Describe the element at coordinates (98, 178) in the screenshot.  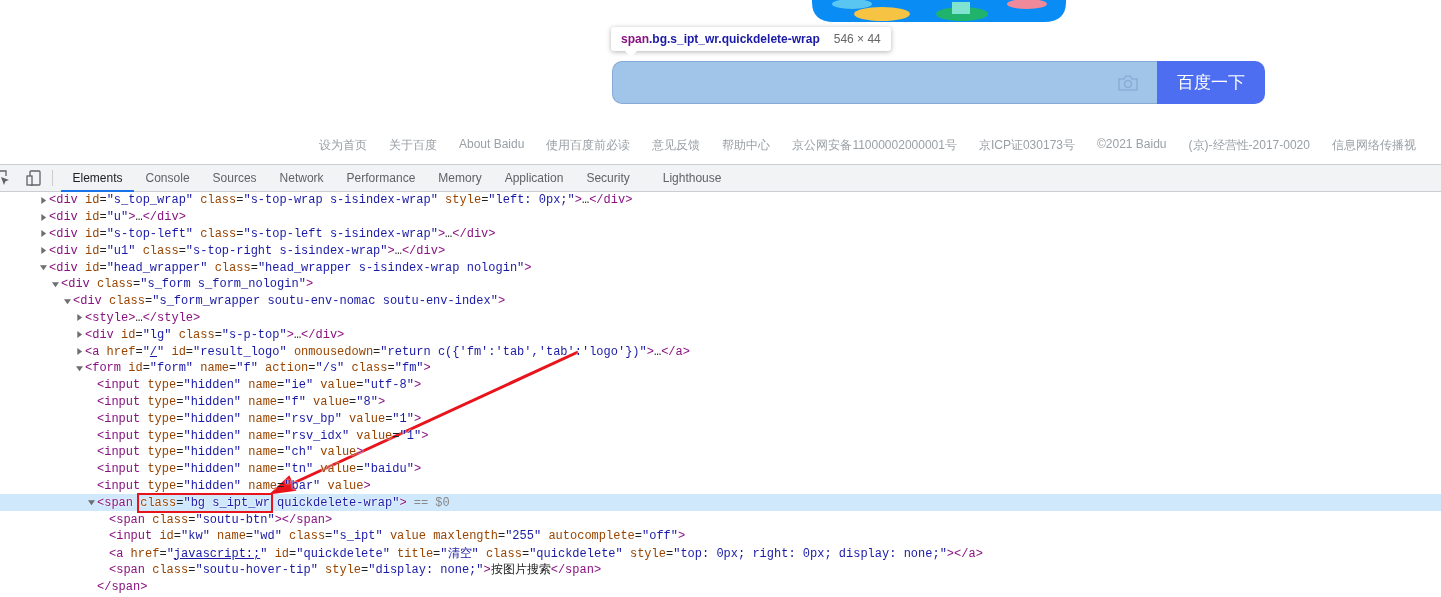
I see `devtools-tab: Elements` at that location.